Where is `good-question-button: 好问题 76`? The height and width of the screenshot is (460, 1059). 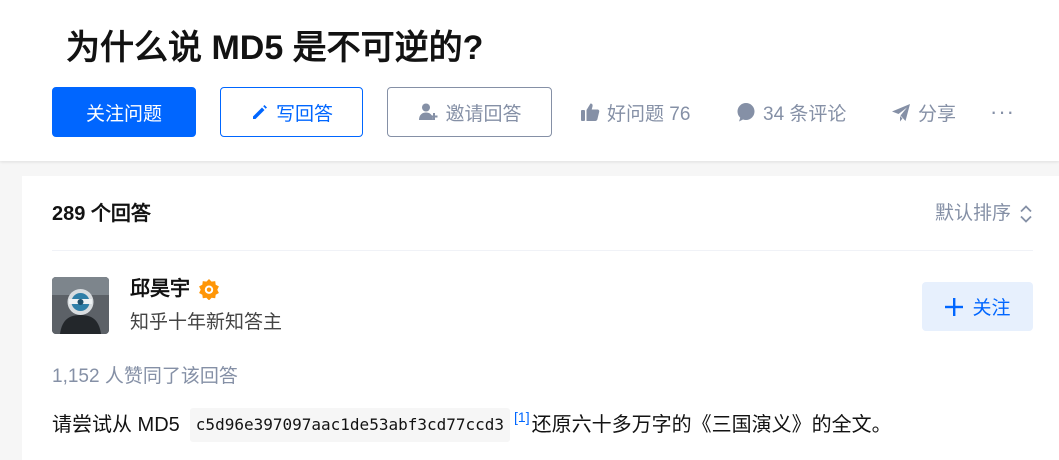
good-question-button: 好问题 76 is located at coordinates (634, 112).